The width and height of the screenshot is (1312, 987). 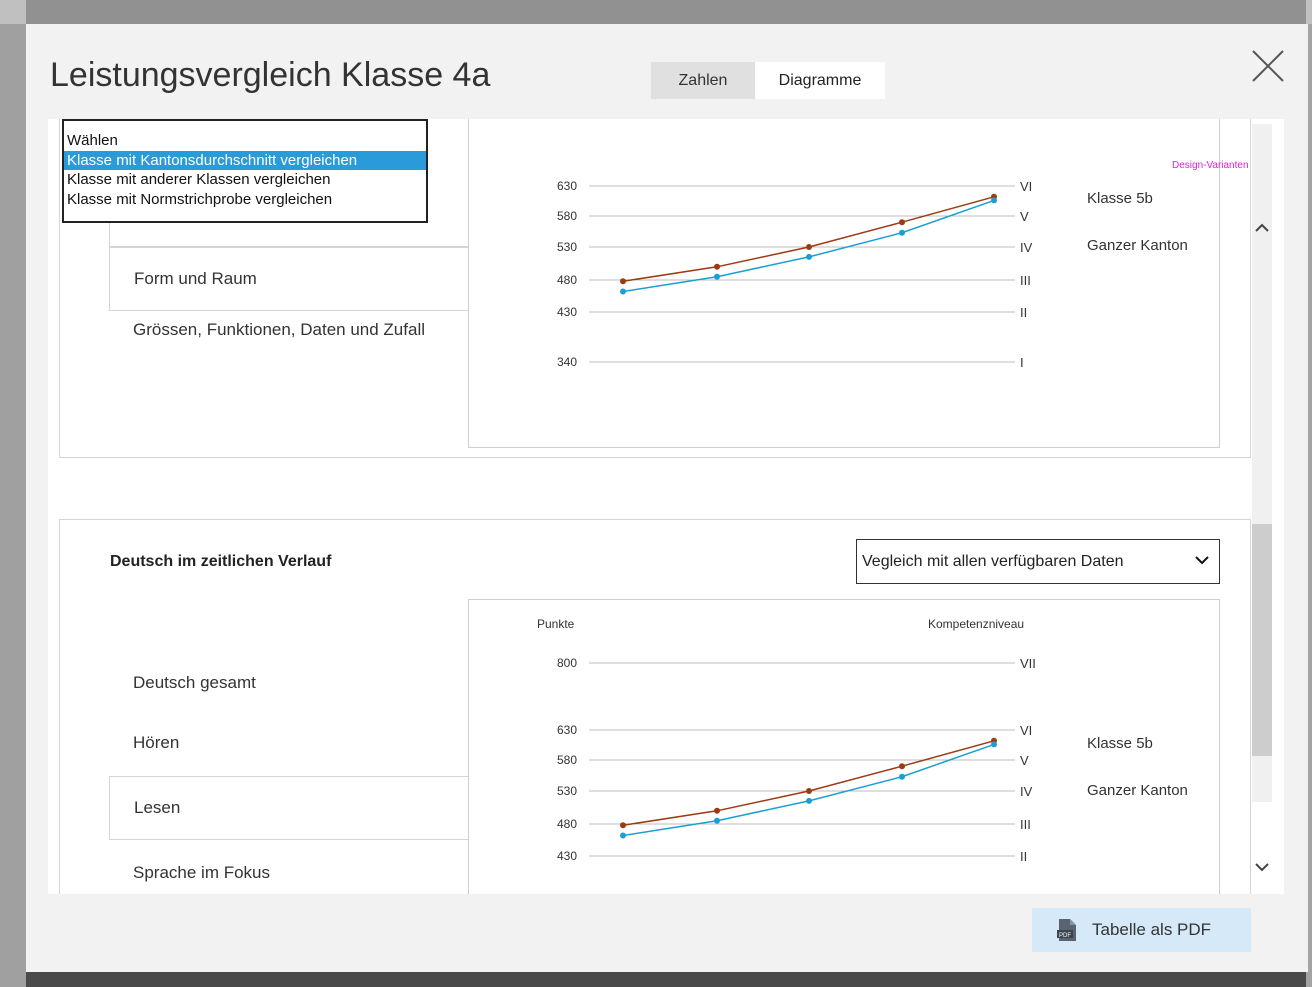 What do you see at coordinates (245, 200) in the screenshot?
I see `dropdown-option-normstrichprobe: Klasse mit Normstrichprobe vergleichen` at bounding box center [245, 200].